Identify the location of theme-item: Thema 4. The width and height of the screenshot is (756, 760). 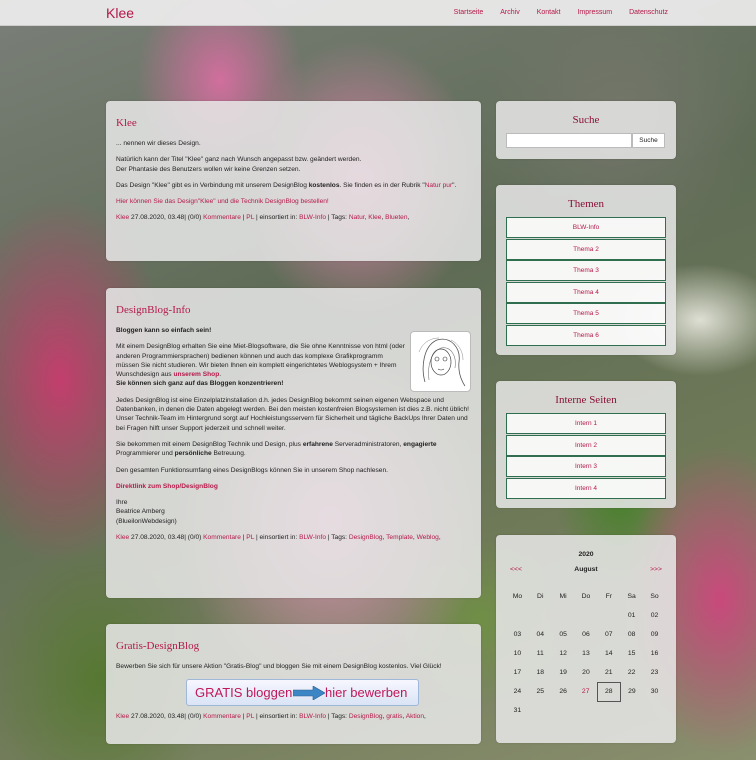
(586, 292).